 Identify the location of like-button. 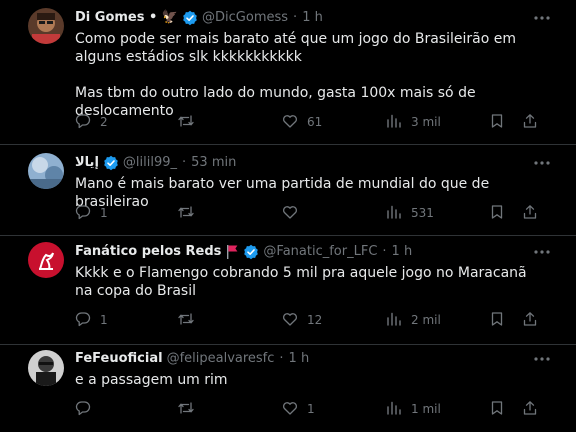
(294, 213).